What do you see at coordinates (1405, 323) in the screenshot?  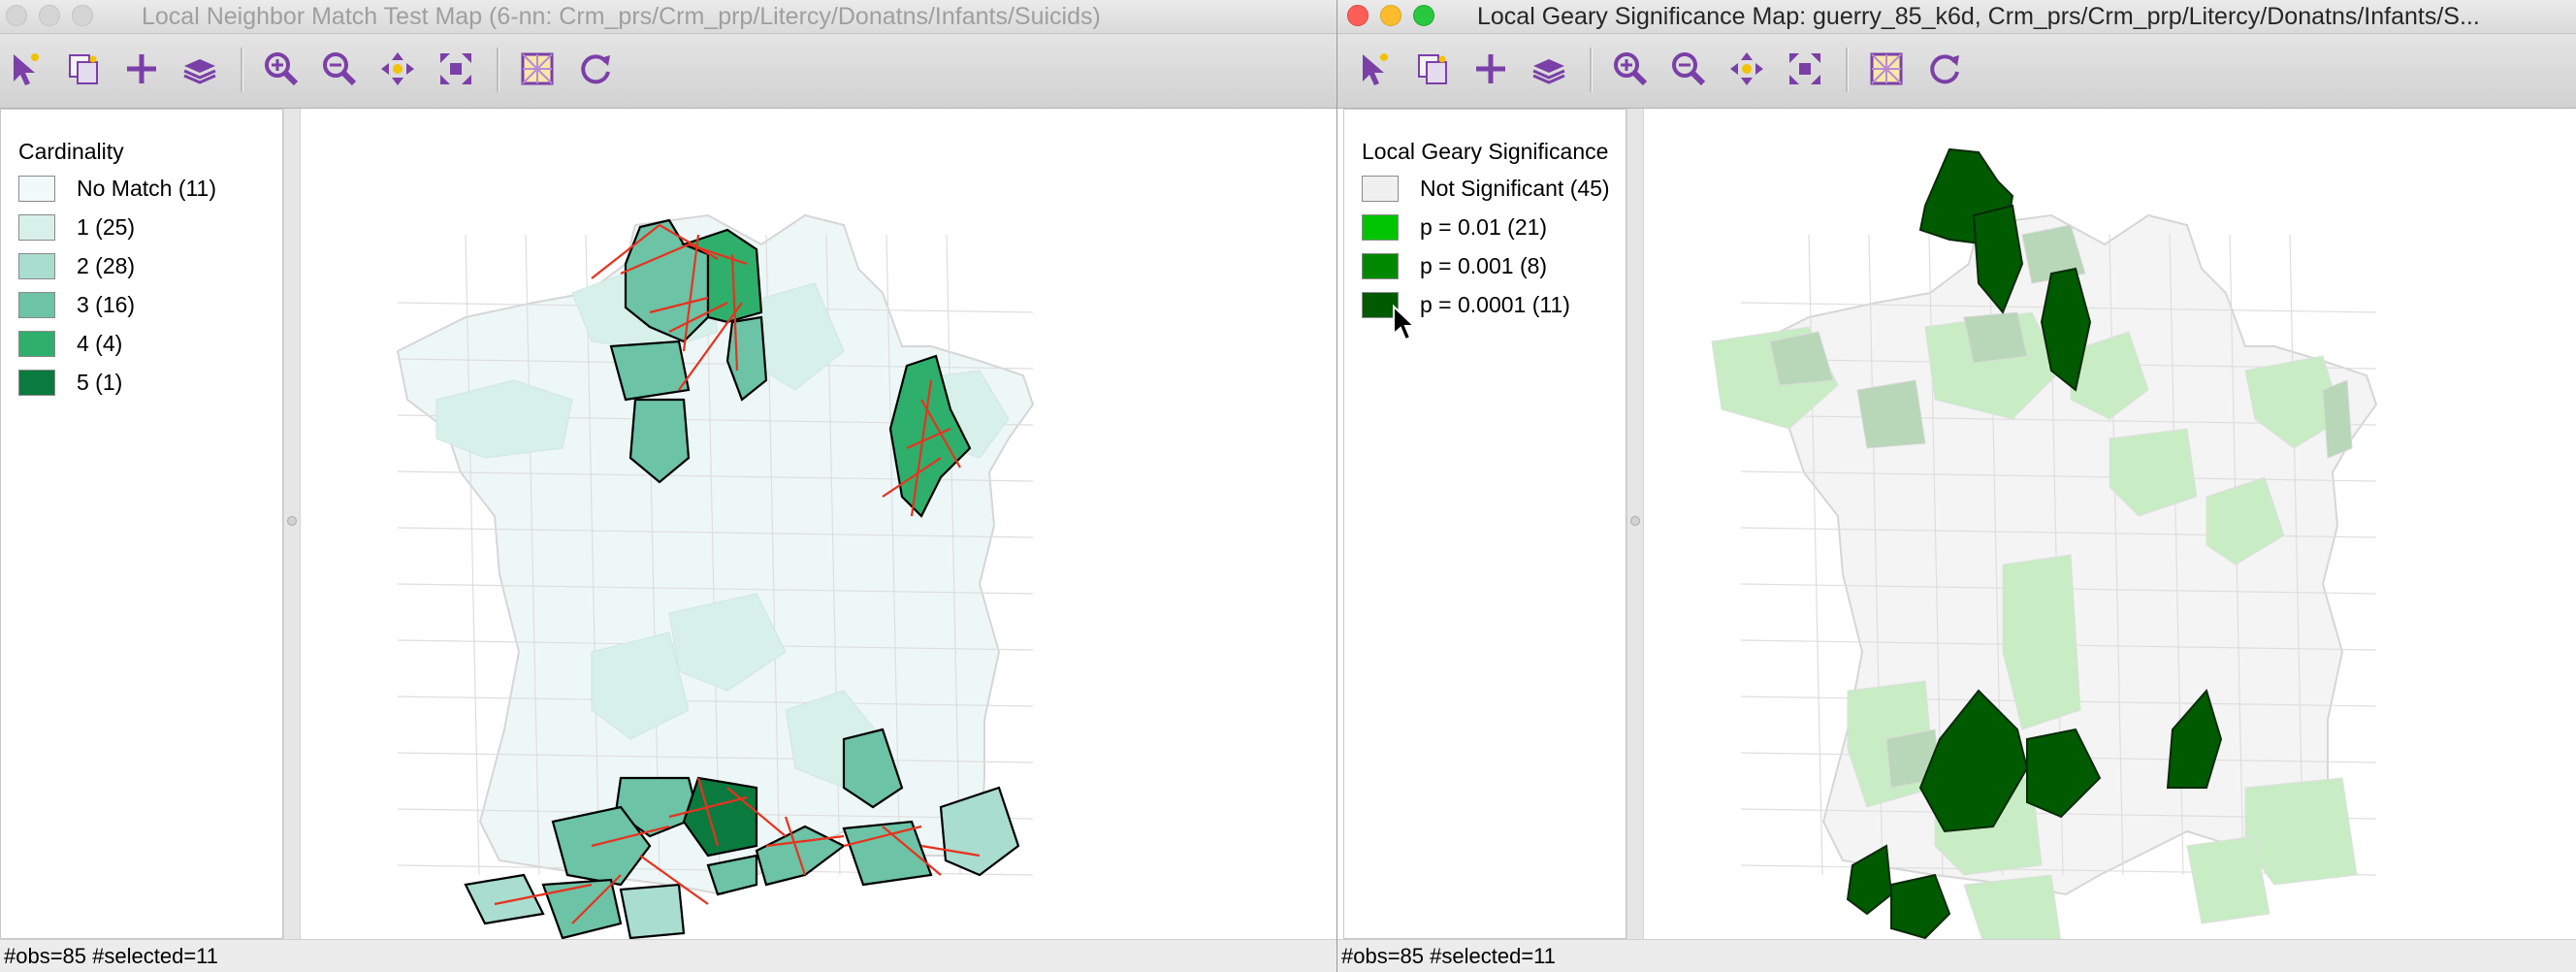 I see `mouse-cursor-icon` at bounding box center [1405, 323].